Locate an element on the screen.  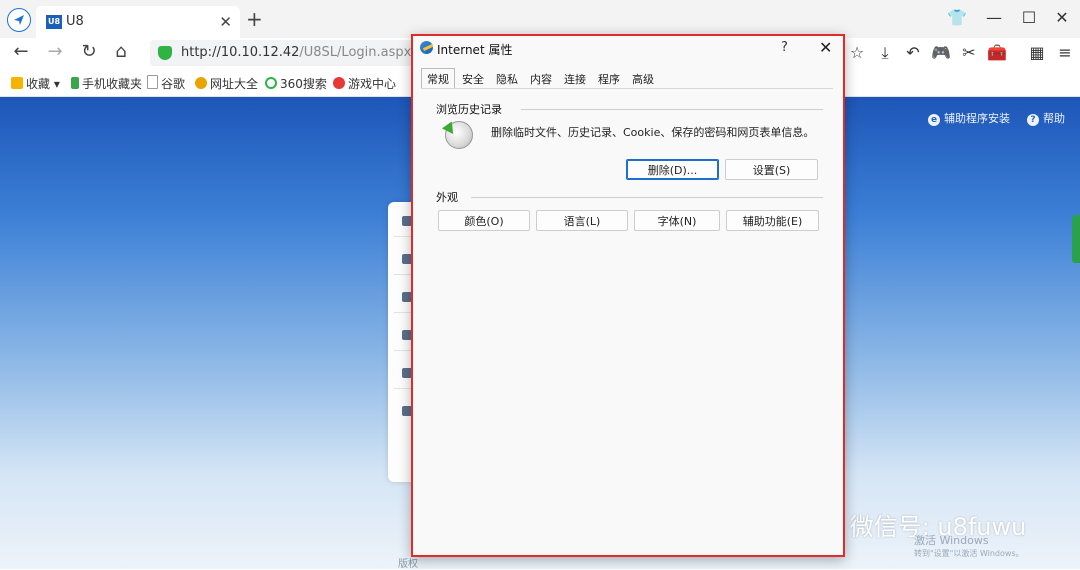
bookmark-directory: 网址大全 is located at coordinates (226, 83).